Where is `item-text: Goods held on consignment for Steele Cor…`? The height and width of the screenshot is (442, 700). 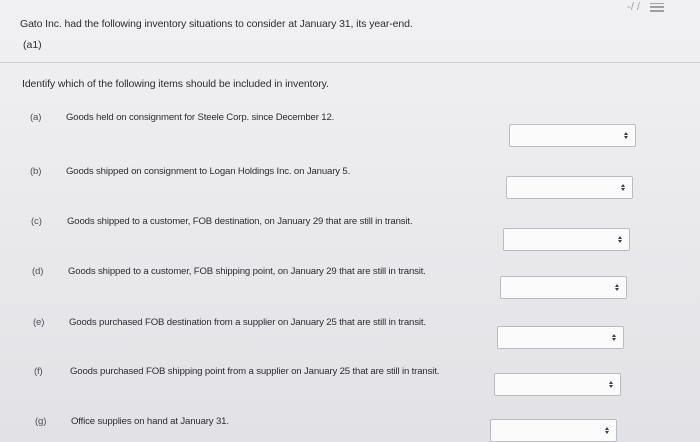 item-text: Goods held on consignment for Steele Cor… is located at coordinates (200, 117).